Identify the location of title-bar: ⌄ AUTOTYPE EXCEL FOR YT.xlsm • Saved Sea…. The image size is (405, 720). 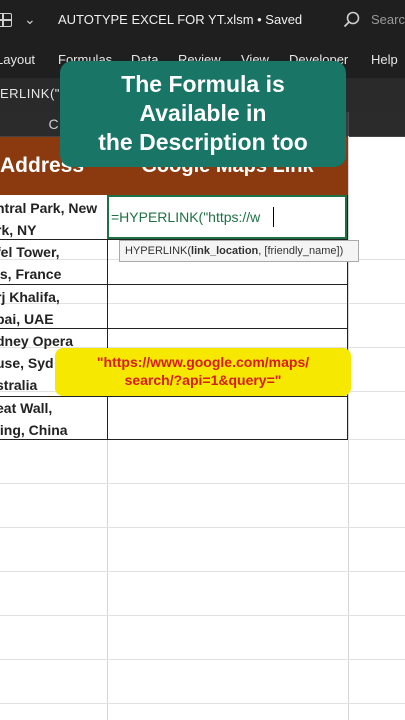
(202, 20).